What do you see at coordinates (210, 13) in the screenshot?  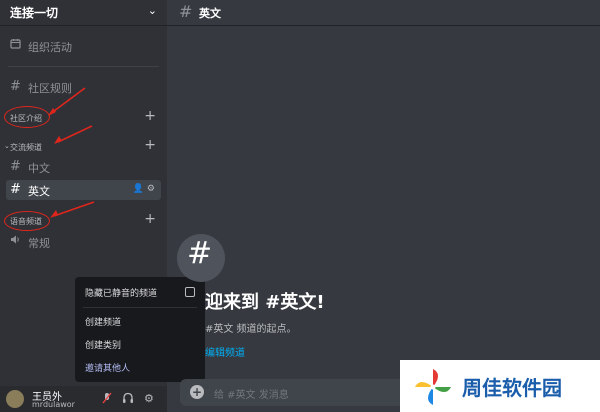 I see `channel-title: 英文` at bounding box center [210, 13].